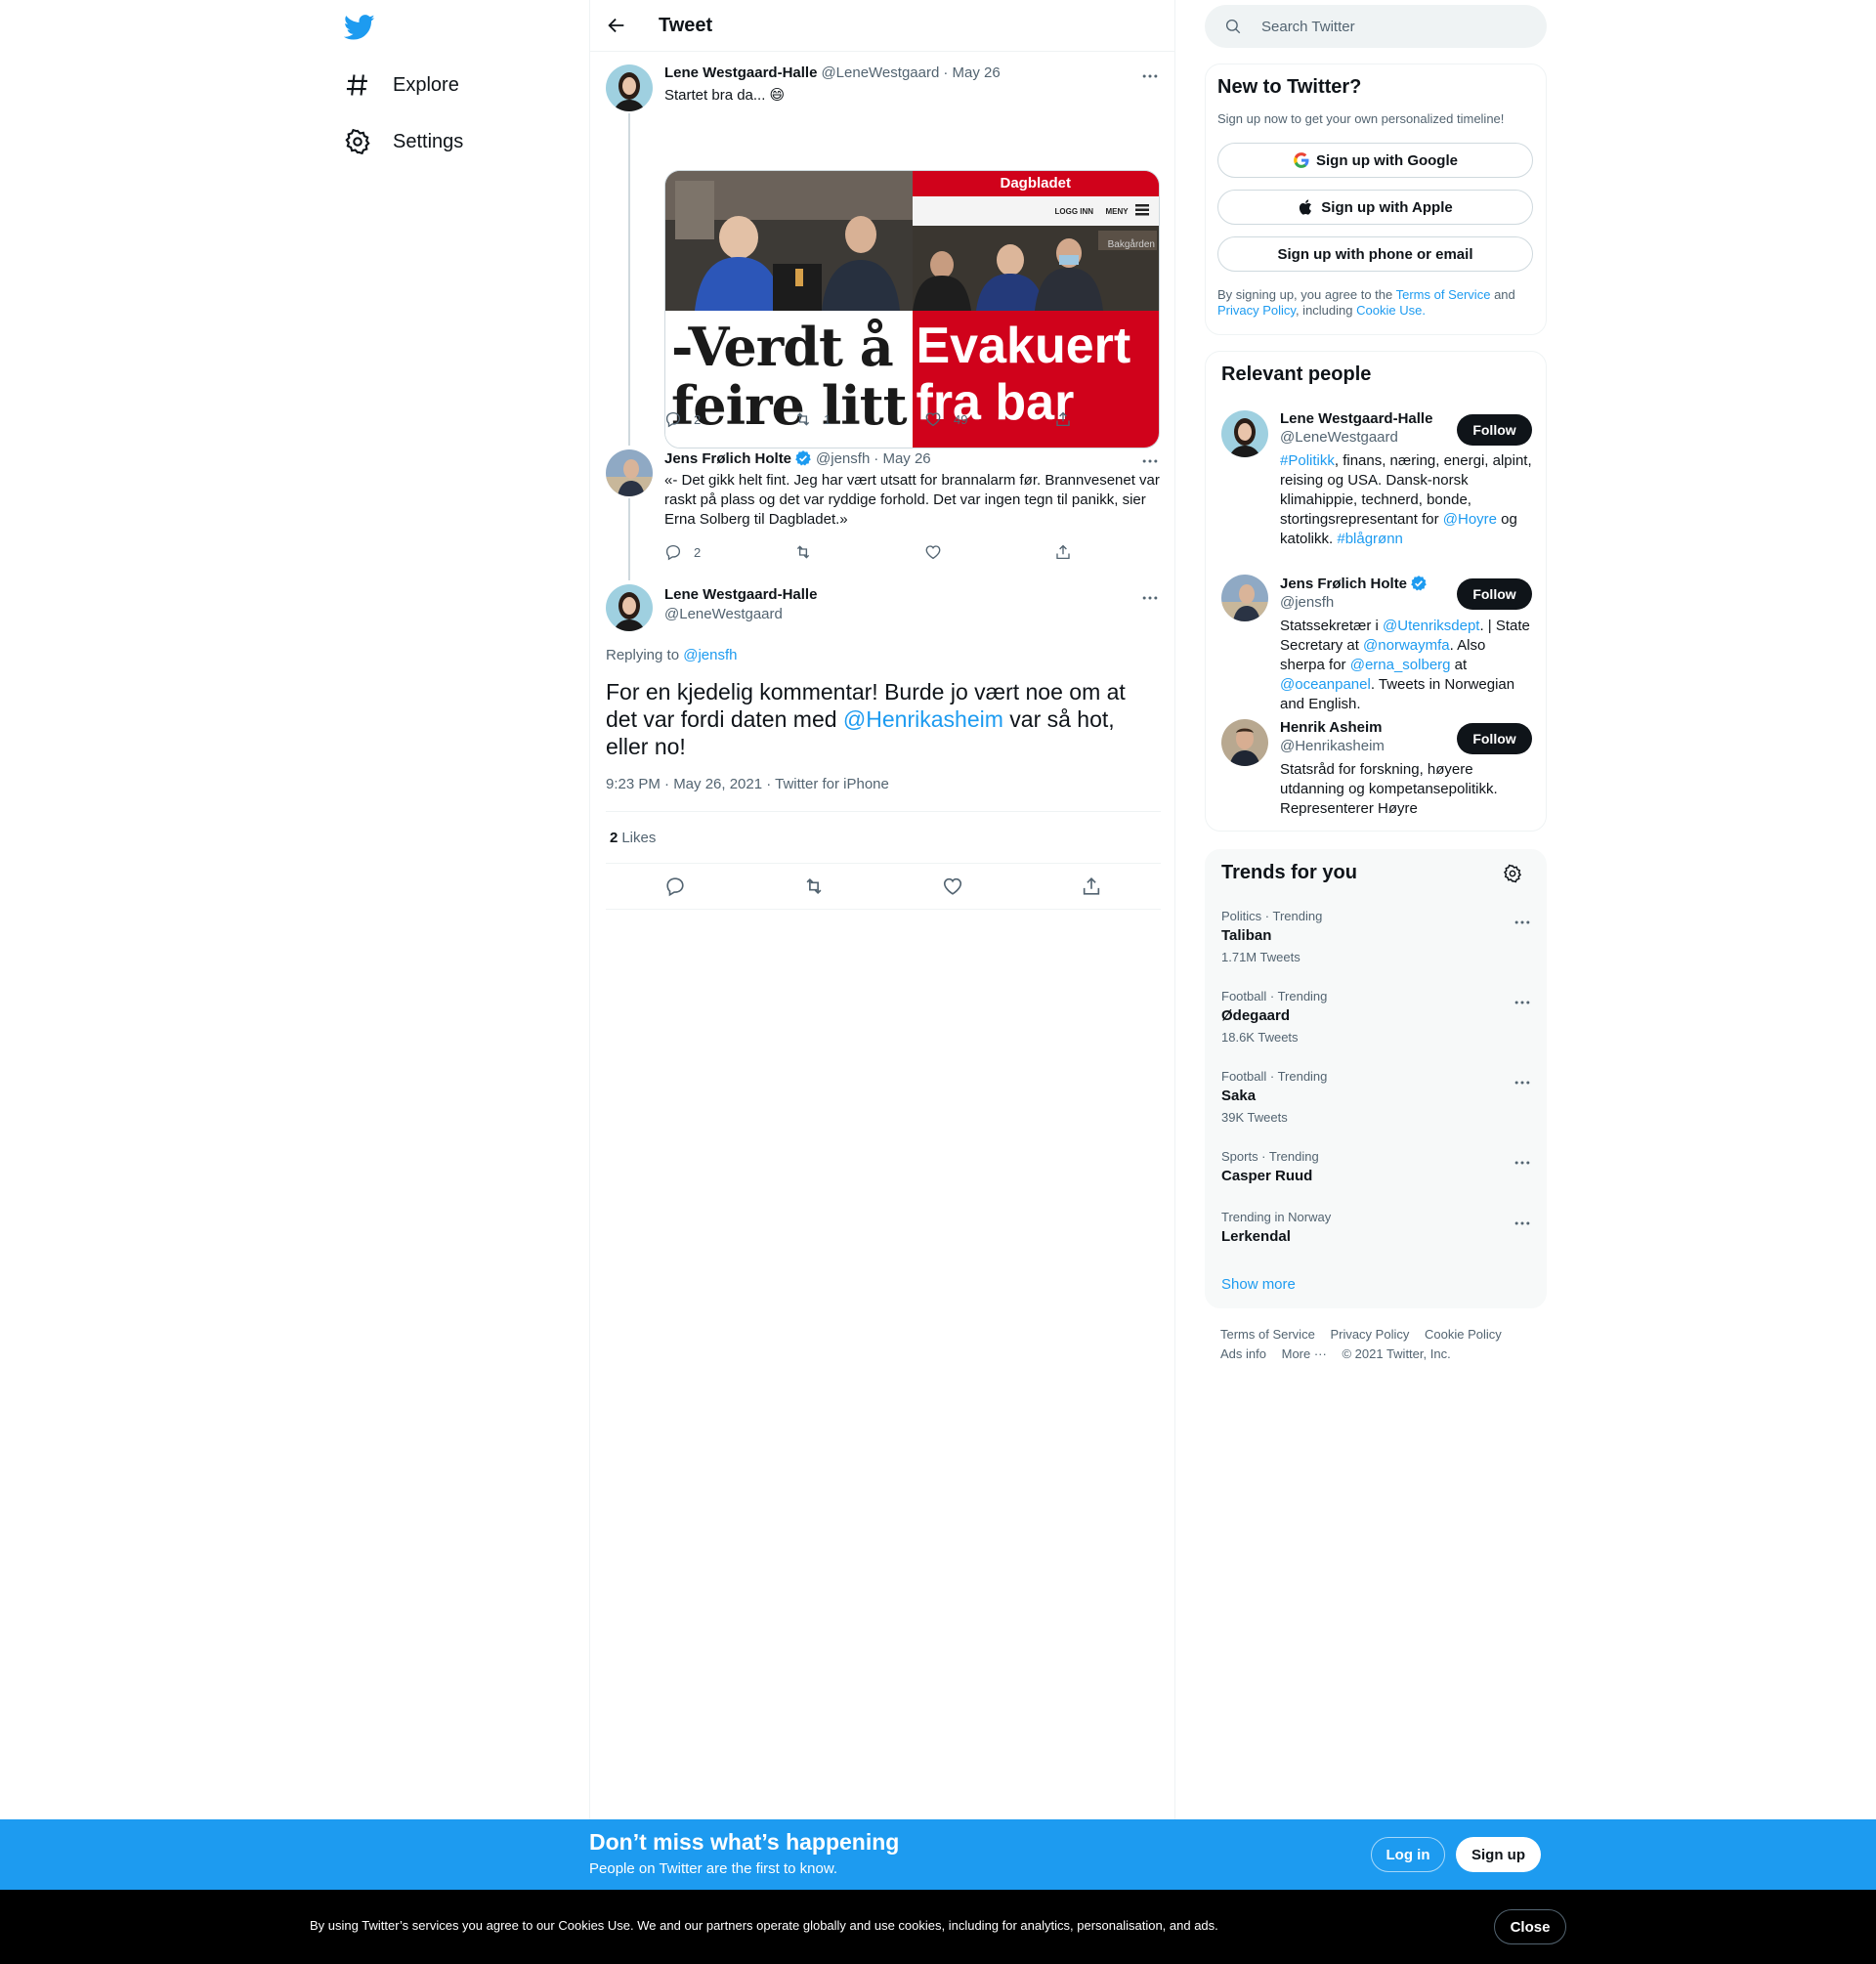 This screenshot has height=1964, width=1876. What do you see at coordinates (1512, 873) in the screenshot?
I see `gear-icon` at bounding box center [1512, 873].